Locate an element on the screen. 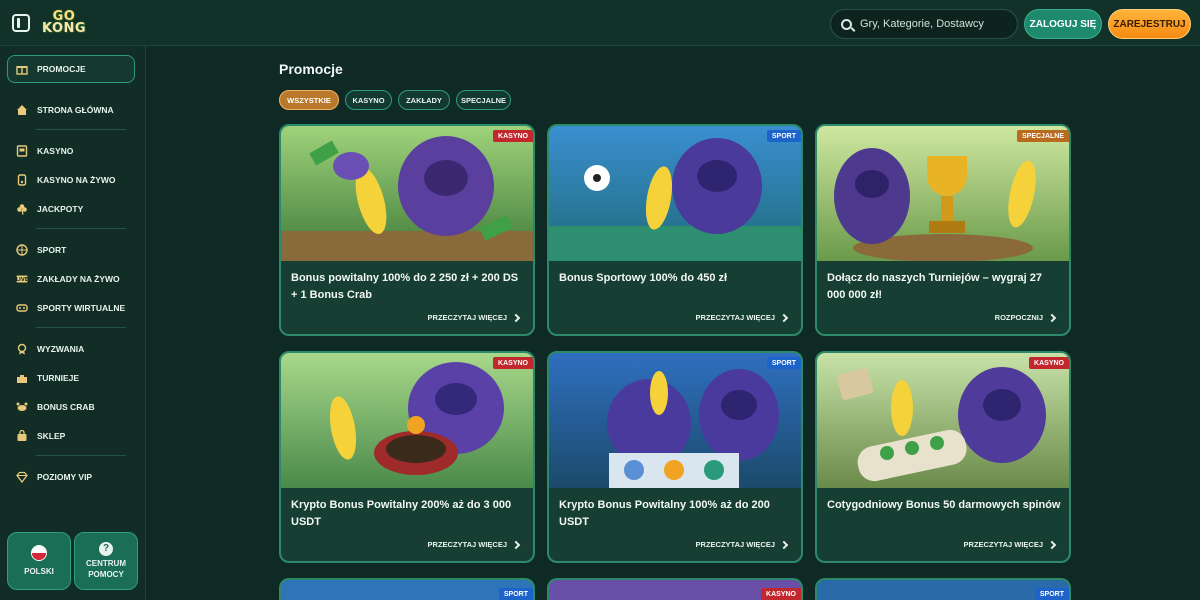 Image resolution: width=1200 pixels, height=600 pixels. sidebar-item-label: KASYNO is located at coordinates (55, 151).